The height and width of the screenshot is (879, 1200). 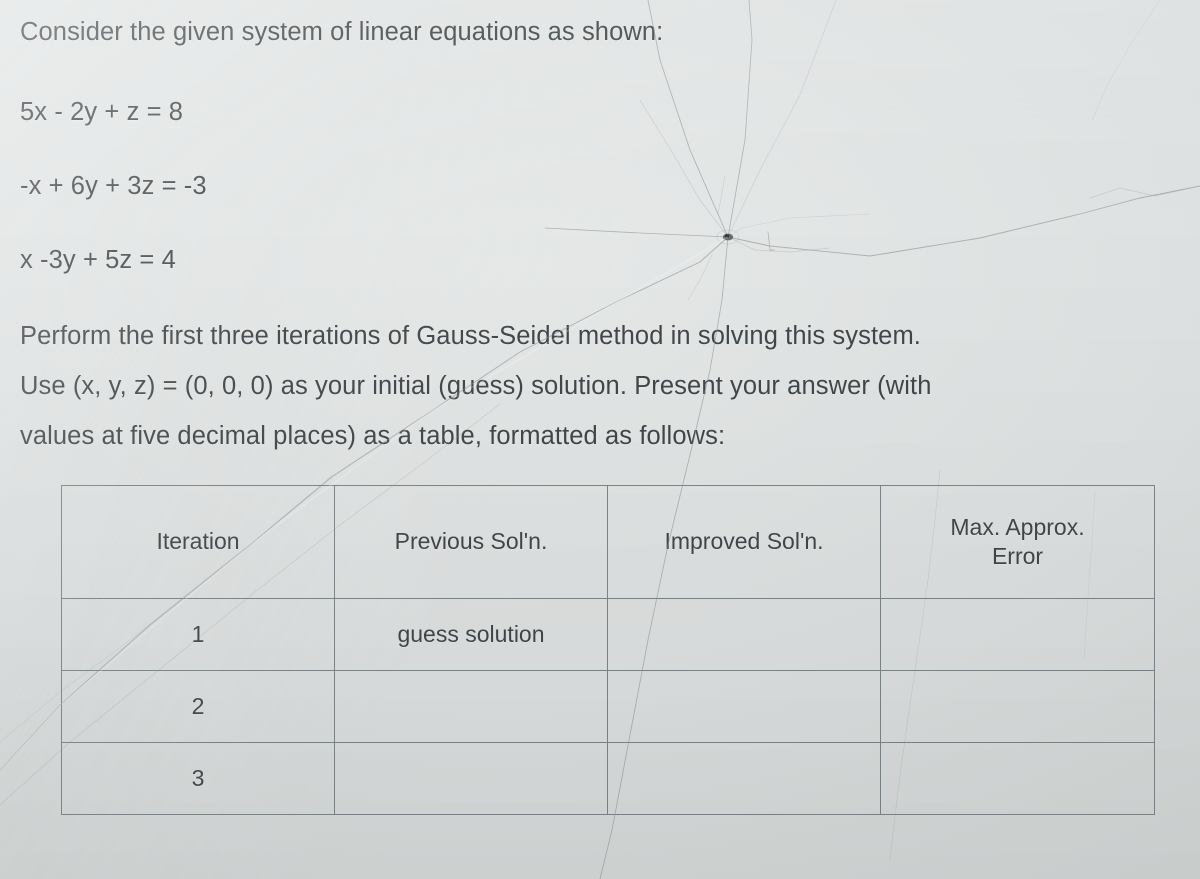 What do you see at coordinates (113, 186) in the screenshot?
I see `equation-2: -x + 6y + 3z = -3` at bounding box center [113, 186].